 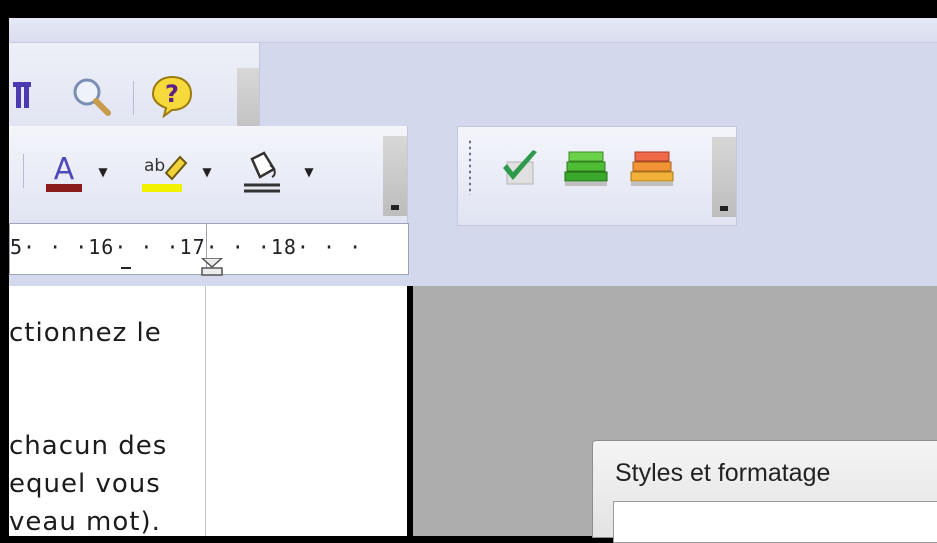 I want to click on font-color-icon: A, so click(x=64, y=172).